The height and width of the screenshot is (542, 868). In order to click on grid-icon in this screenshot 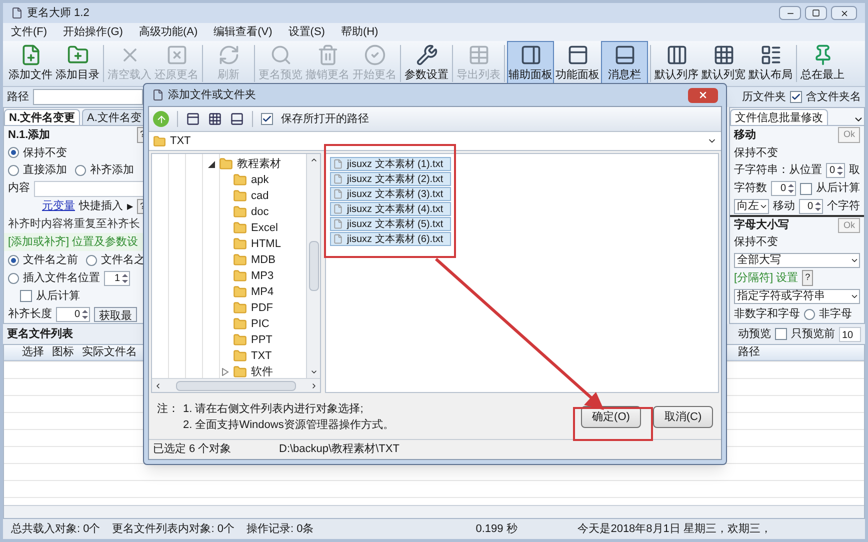, I will do `click(723, 55)`.